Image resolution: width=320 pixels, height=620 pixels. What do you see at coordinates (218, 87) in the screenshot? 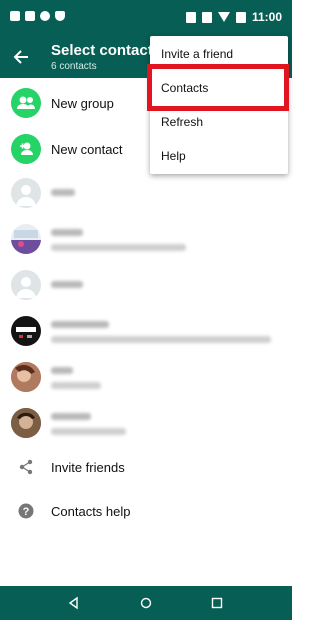
I see `highlight-box` at bounding box center [218, 87].